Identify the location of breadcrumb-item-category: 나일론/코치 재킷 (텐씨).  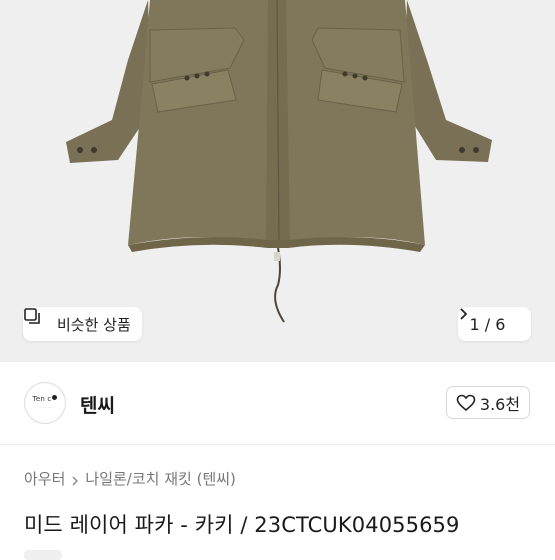
(160, 478).